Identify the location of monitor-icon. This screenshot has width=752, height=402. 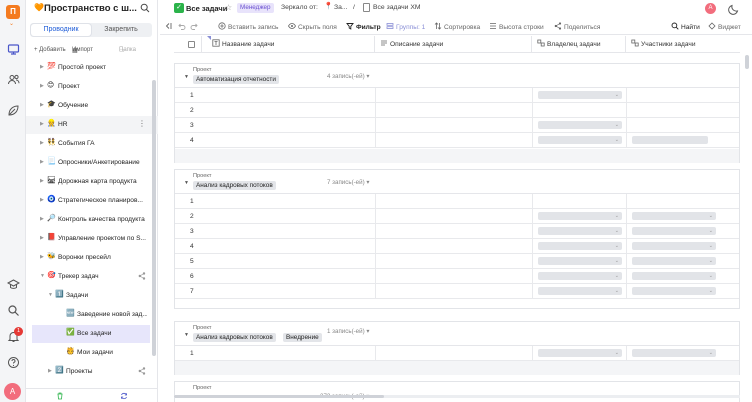
(13, 49).